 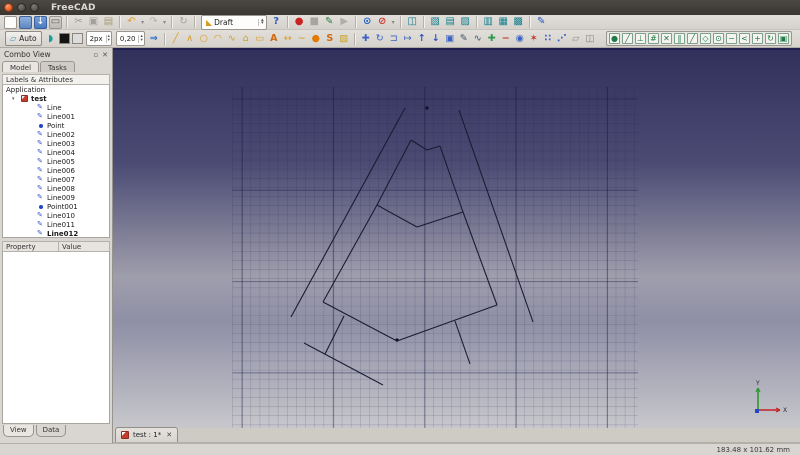 I want to click on tree-item-line001: ✎ Line001, so click(x=56, y=116).